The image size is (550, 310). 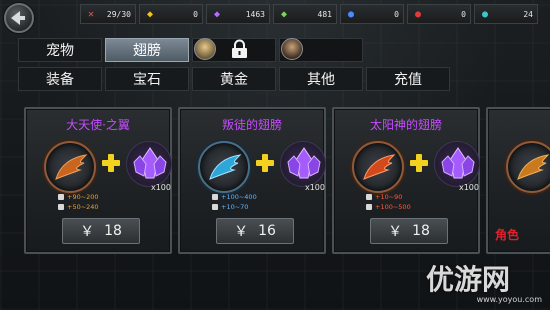 What do you see at coordinates (384, 197) in the screenshot?
I see `attack-stat: +10~90` at bounding box center [384, 197].